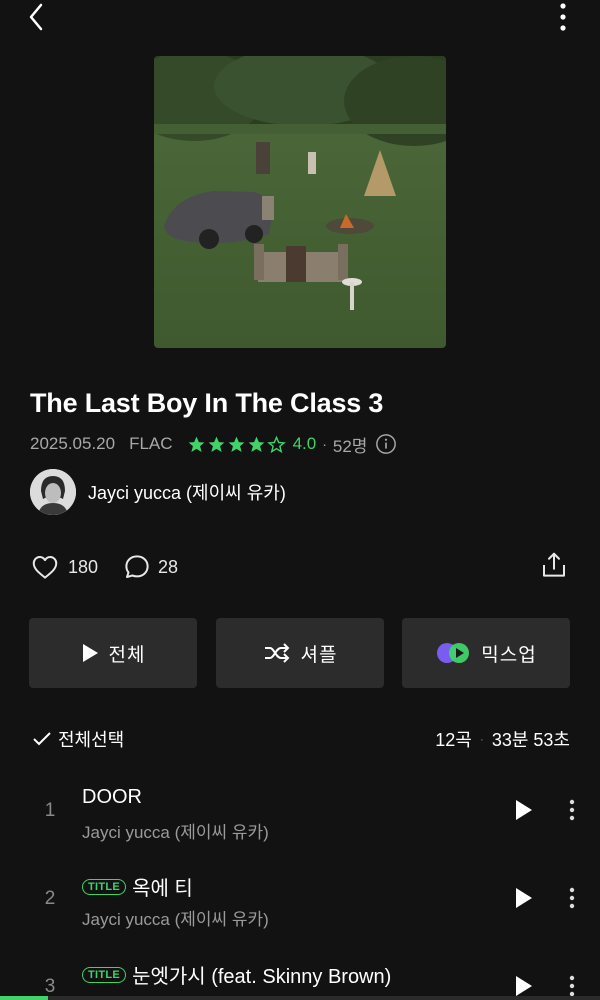 Image resolution: width=600 pixels, height=1000 pixels. I want to click on star-rating: 4.0, so click(252, 444).